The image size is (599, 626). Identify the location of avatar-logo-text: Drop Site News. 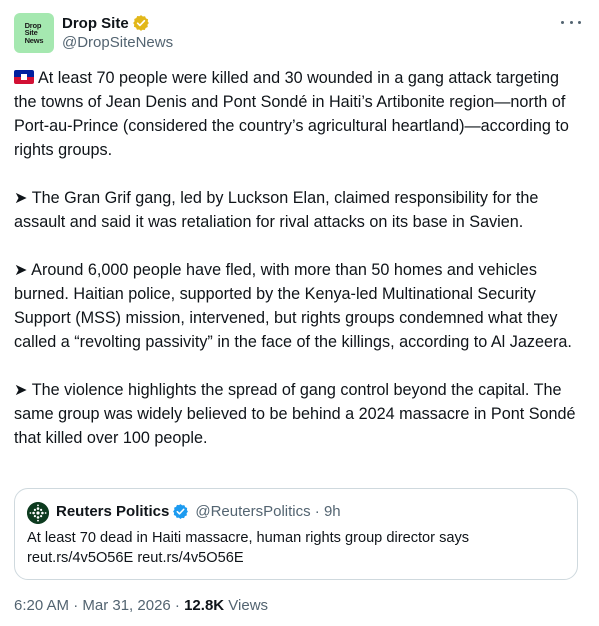
(34, 32).